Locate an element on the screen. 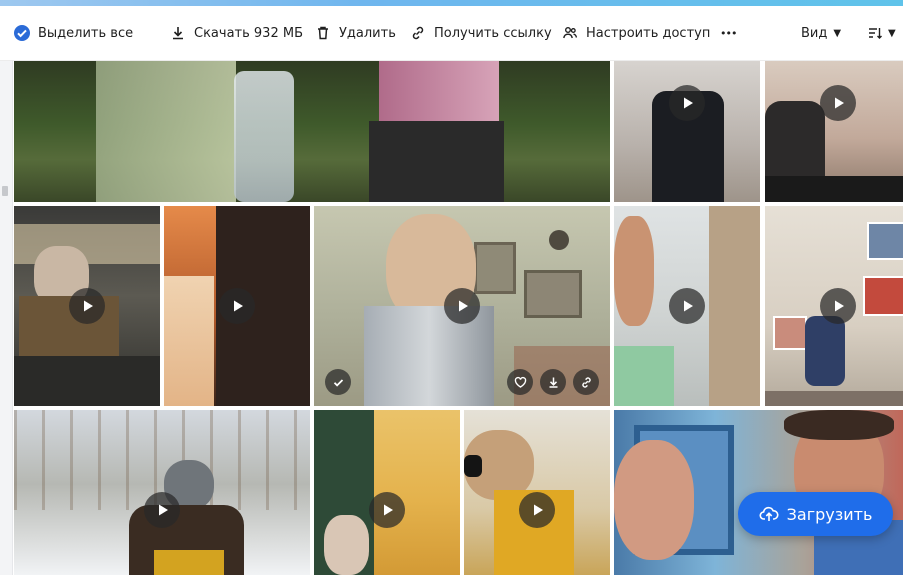  users-icon is located at coordinates (570, 33).